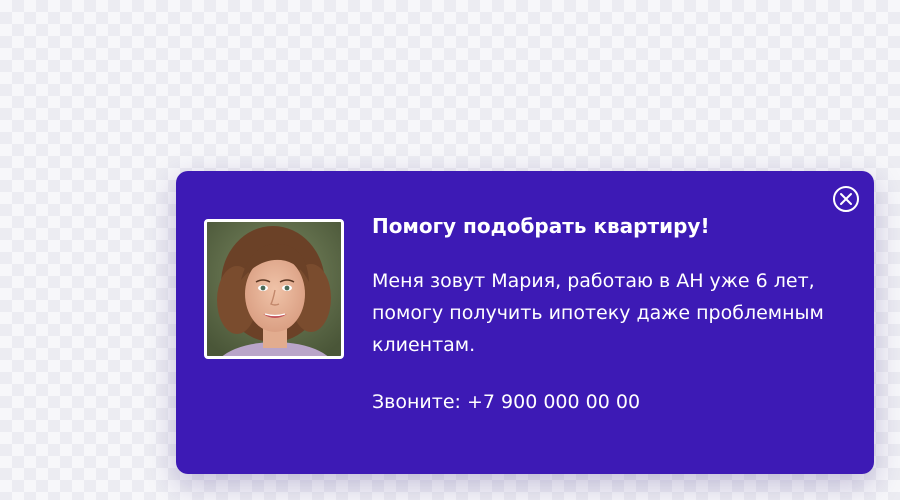 The image size is (900, 500). What do you see at coordinates (541, 226) in the screenshot?
I see `popup-title: Помогу подобрать квартиру!` at bounding box center [541, 226].